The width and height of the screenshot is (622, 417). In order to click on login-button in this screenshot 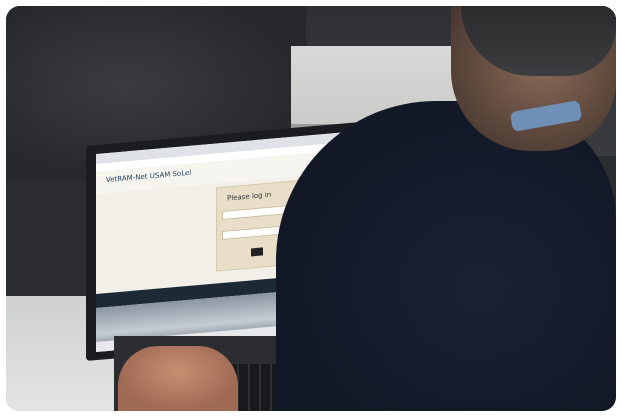, I will do `click(257, 252)`.